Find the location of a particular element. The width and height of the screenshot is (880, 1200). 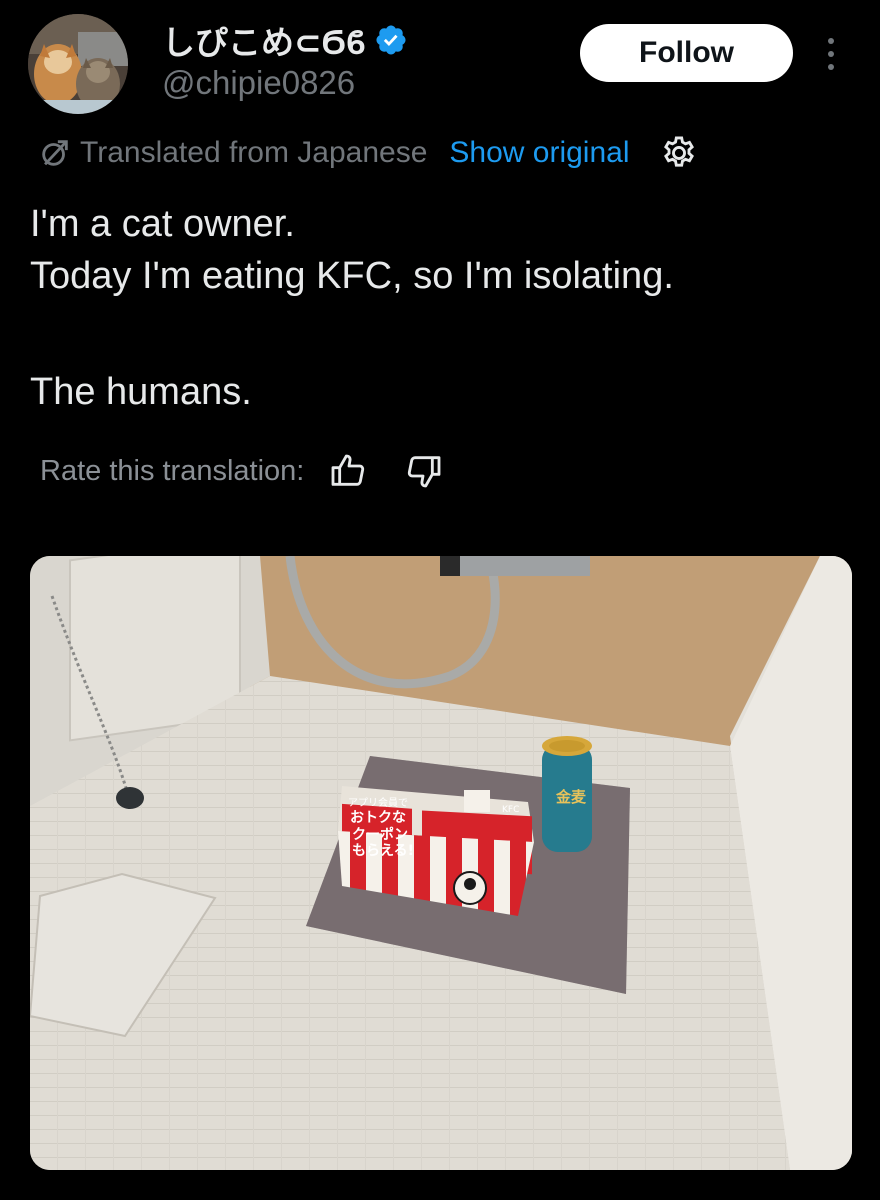

show-original-link: Show original is located at coordinates (539, 153).